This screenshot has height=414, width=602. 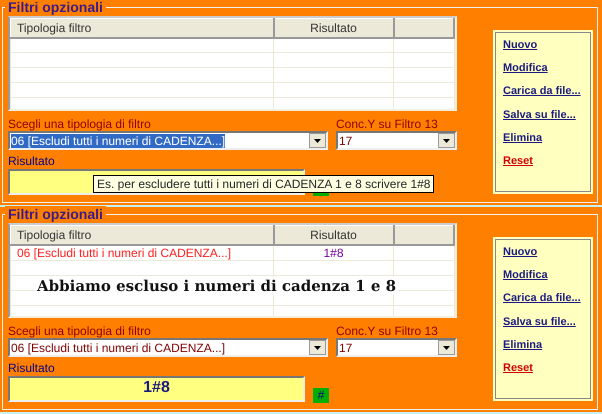 I want to click on annotation-text: Abbiamo escluso i numeri di cadenza 1 e 8, so click(x=216, y=286).